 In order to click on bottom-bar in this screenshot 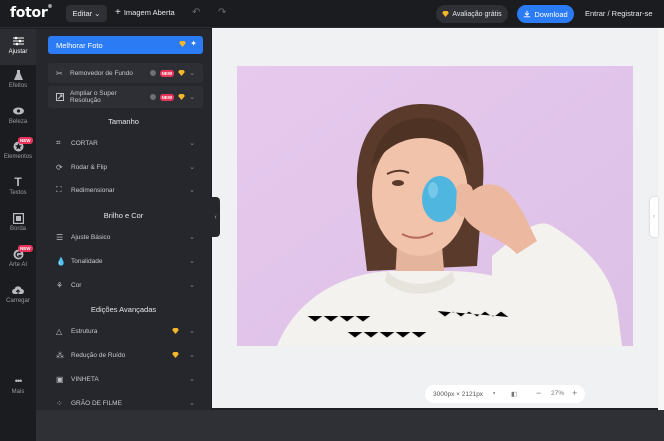, I will do `click(332, 425)`.